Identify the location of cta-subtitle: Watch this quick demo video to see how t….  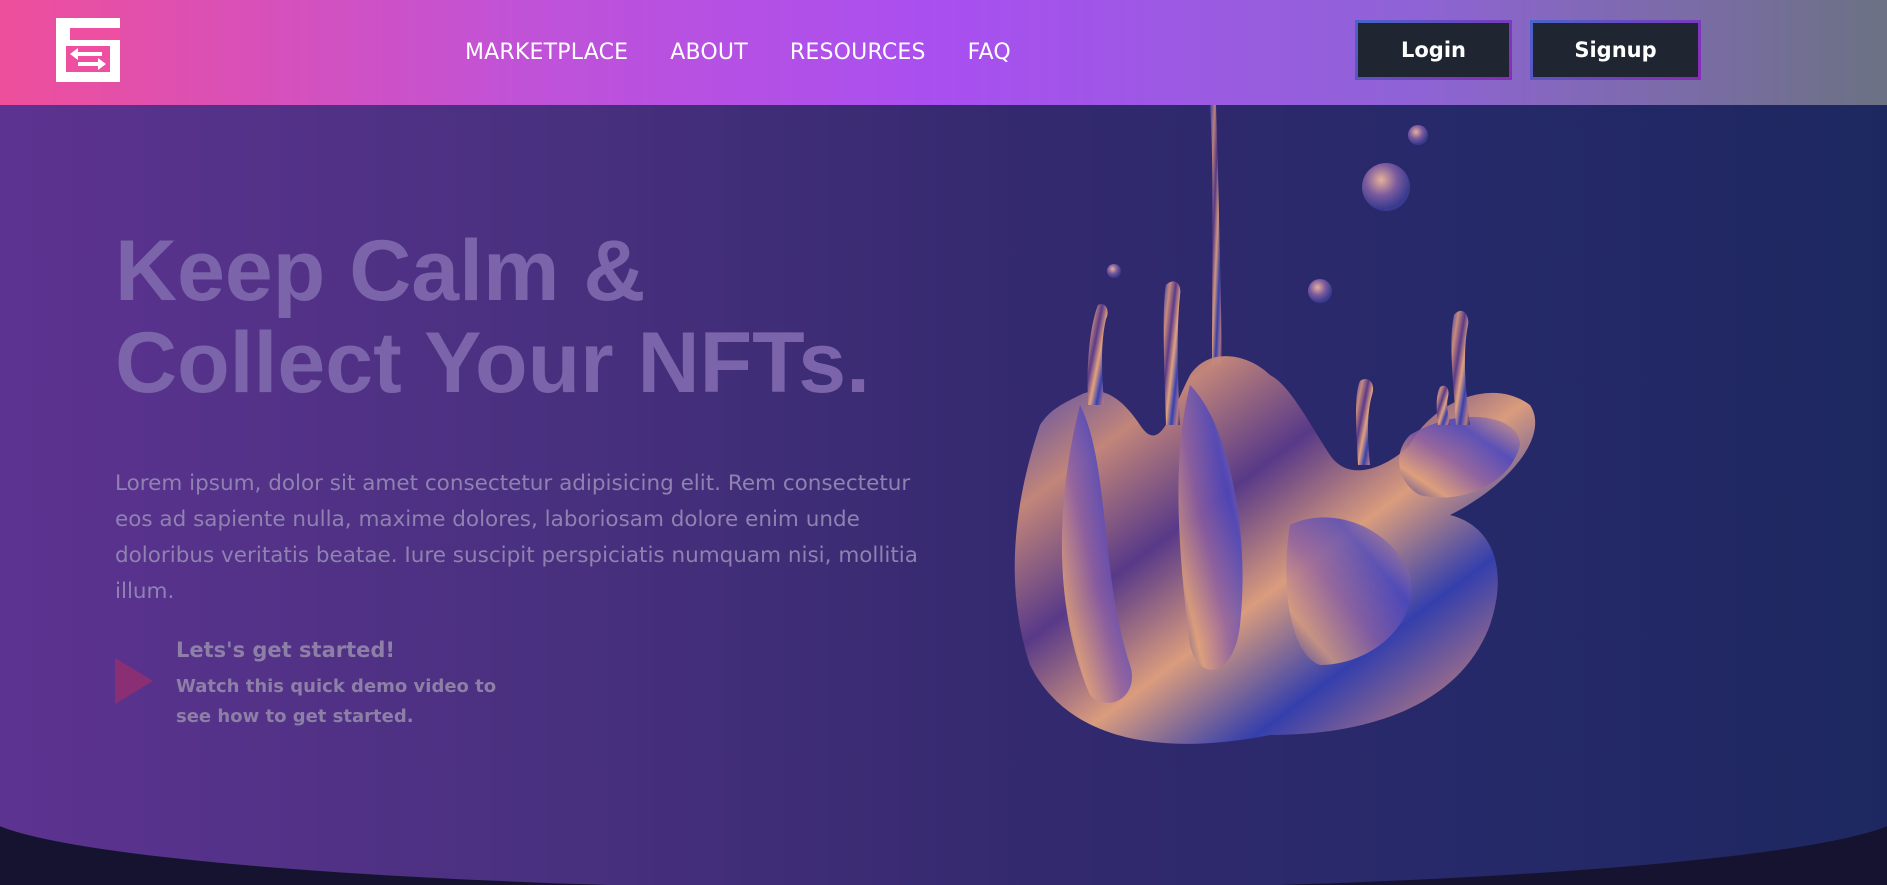
(336, 701).